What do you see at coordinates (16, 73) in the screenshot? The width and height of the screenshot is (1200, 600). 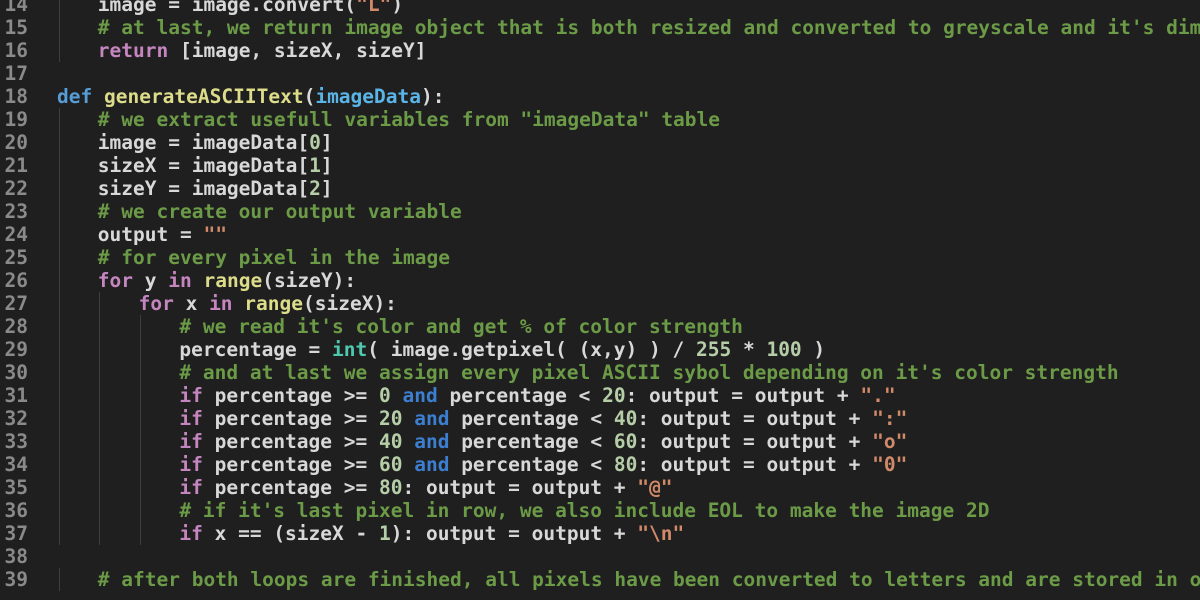 I see `line-number: 17` at bounding box center [16, 73].